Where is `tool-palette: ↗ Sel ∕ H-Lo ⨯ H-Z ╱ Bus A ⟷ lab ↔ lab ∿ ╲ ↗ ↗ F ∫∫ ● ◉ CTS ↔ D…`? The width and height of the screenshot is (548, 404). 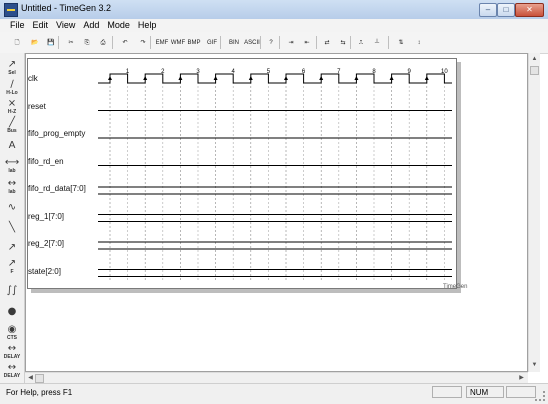 tool-palette: ↗ Sel ∕ H-Lo ⨯ H-Z ╱ Bus A ⟷ lab ↔ lab ∿ ╲ ↗ ↗ F ∫∫ ● ◉ CTS ↔ D… is located at coordinates (12, 218).